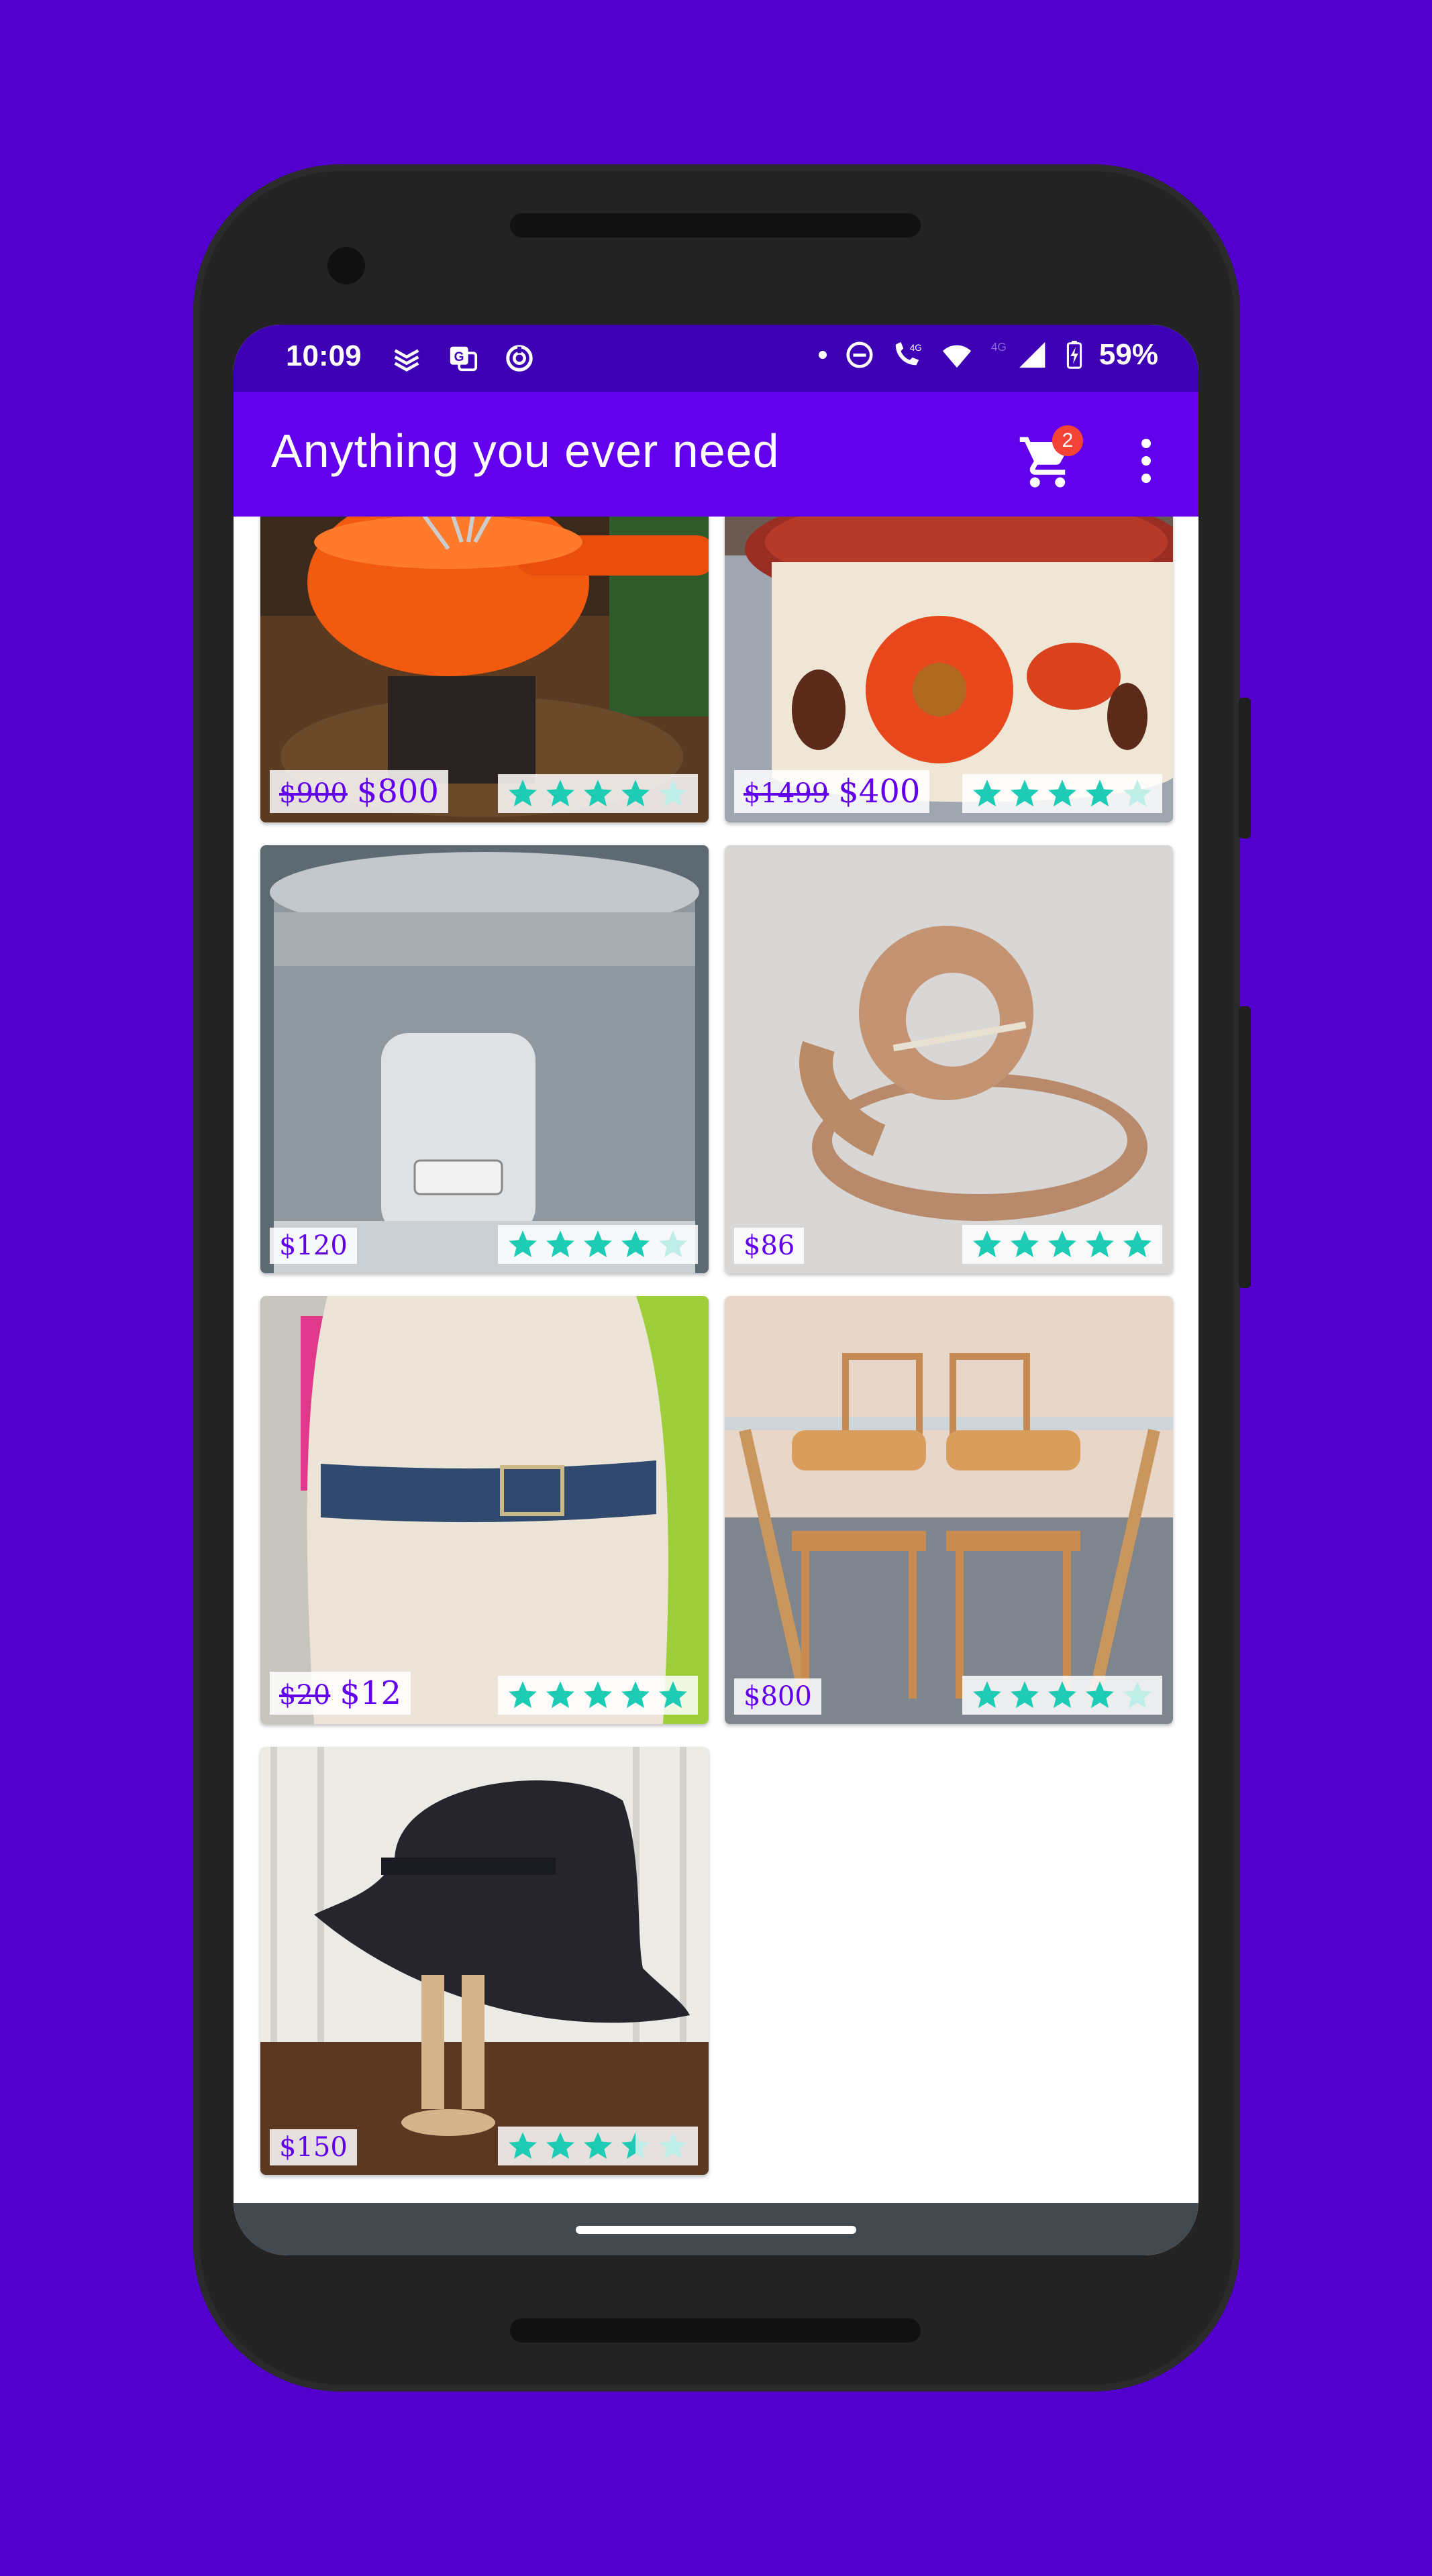 The height and width of the screenshot is (2576, 1432). Describe the element at coordinates (324, 355) in the screenshot. I see `status-time: 10:09` at that location.